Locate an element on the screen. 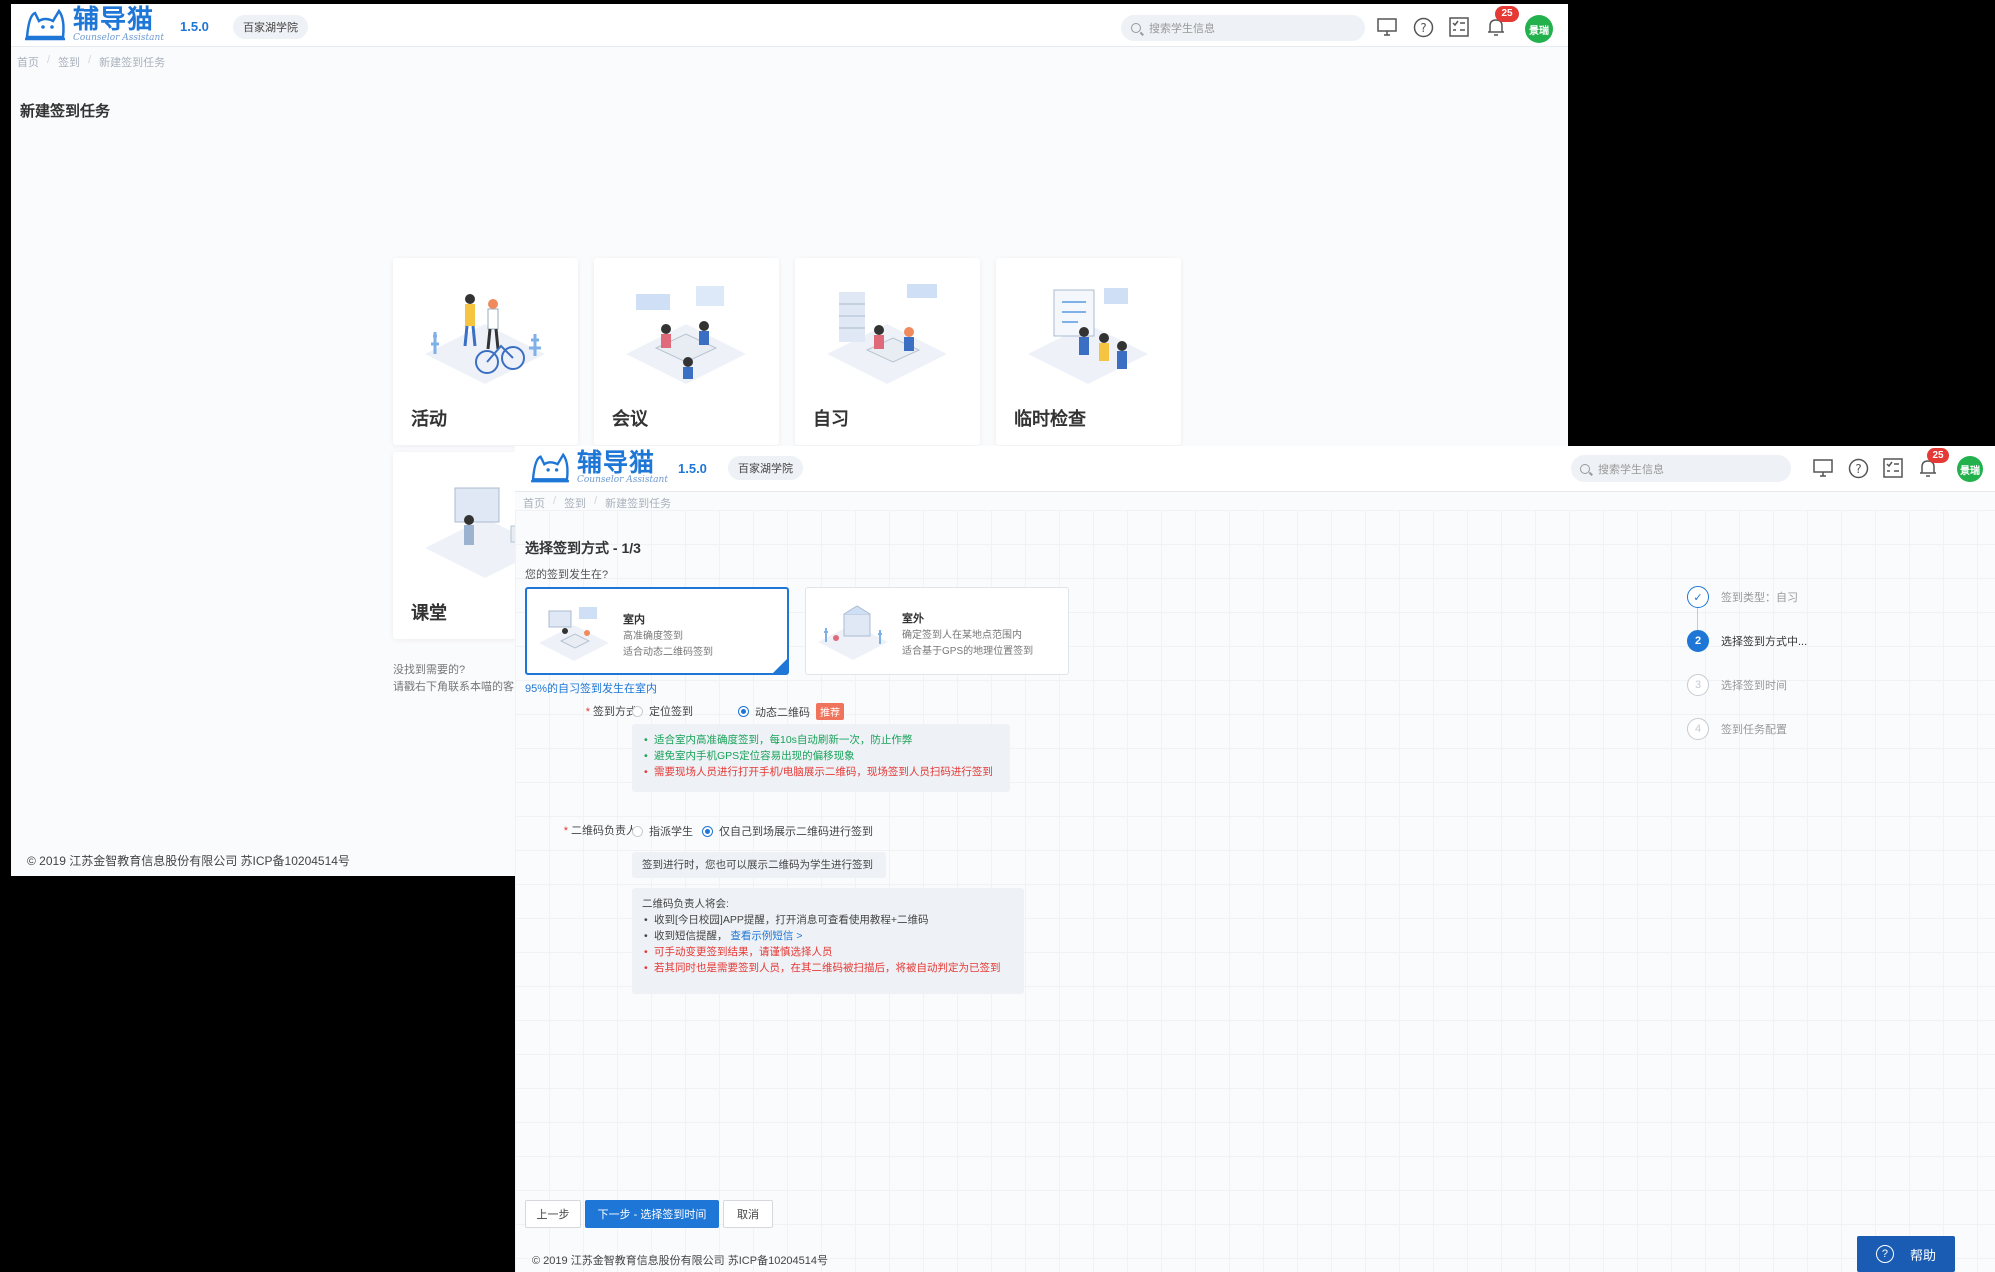 This screenshot has height=1272, width=1995. radio-location-signin: 定位签到 is located at coordinates (662, 711).